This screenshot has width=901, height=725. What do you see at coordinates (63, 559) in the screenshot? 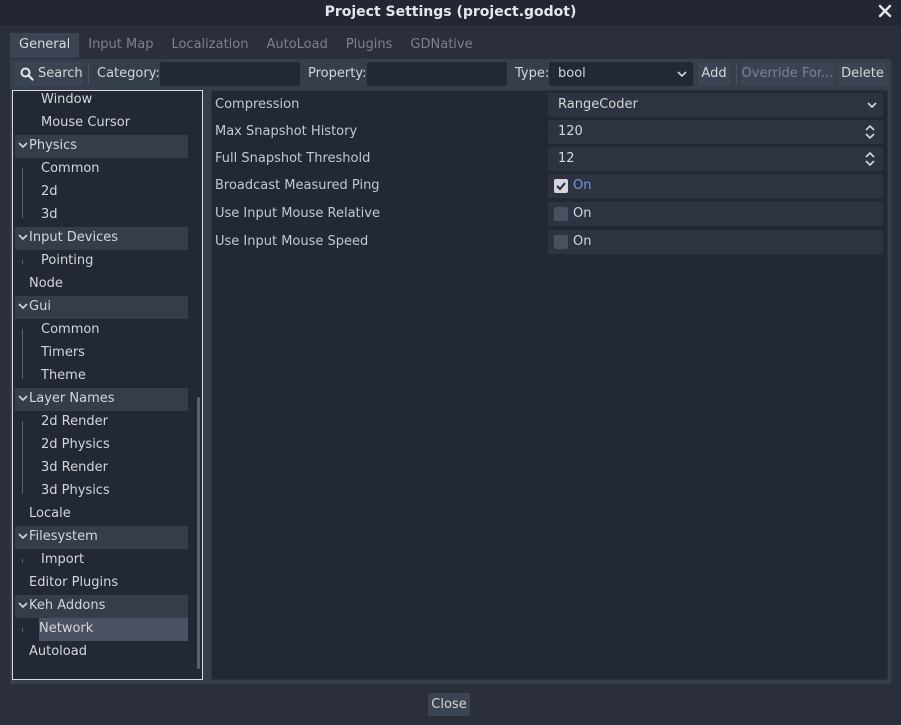
I see `tree-item-label: Import` at bounding box center [63, 559].